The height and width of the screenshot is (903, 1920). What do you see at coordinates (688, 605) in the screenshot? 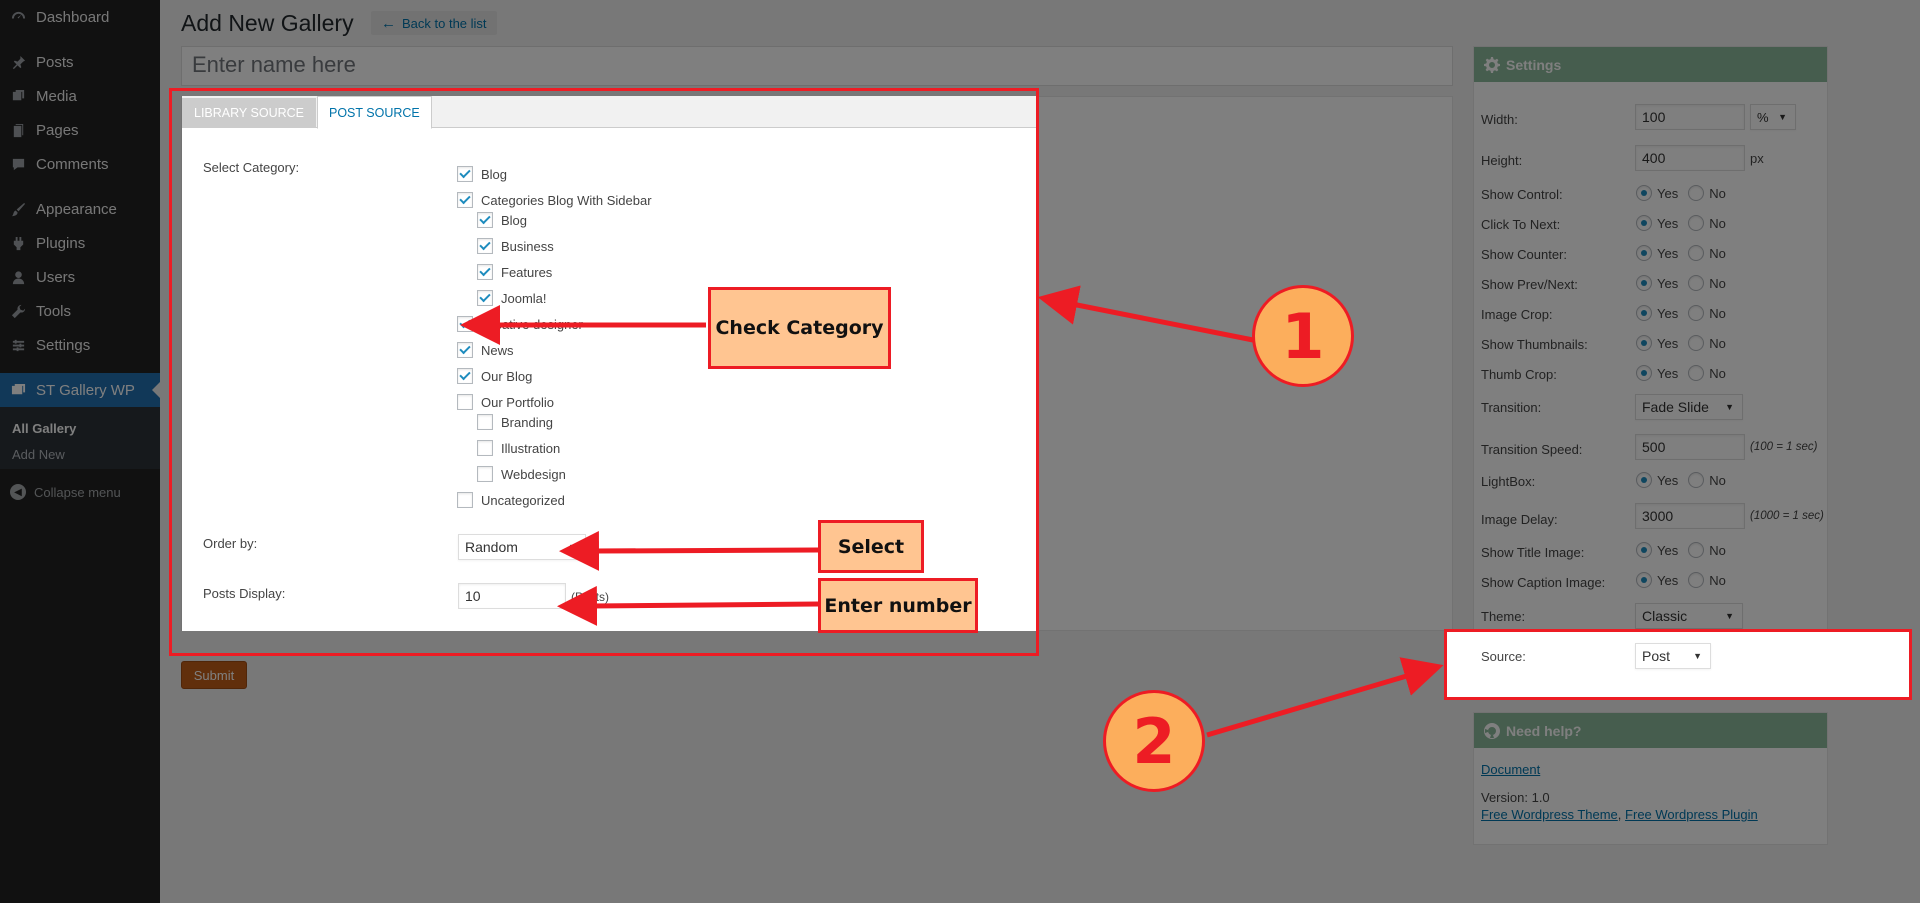
I see `arrow-enter-number` at bounding box center [688, 605].